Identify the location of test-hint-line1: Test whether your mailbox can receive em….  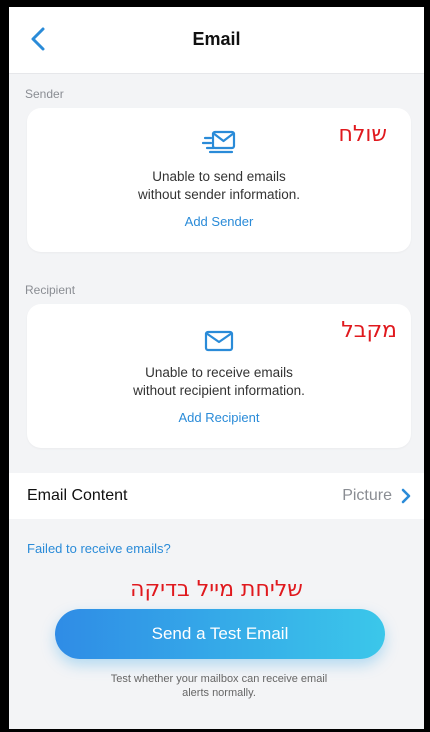
(219, 679).